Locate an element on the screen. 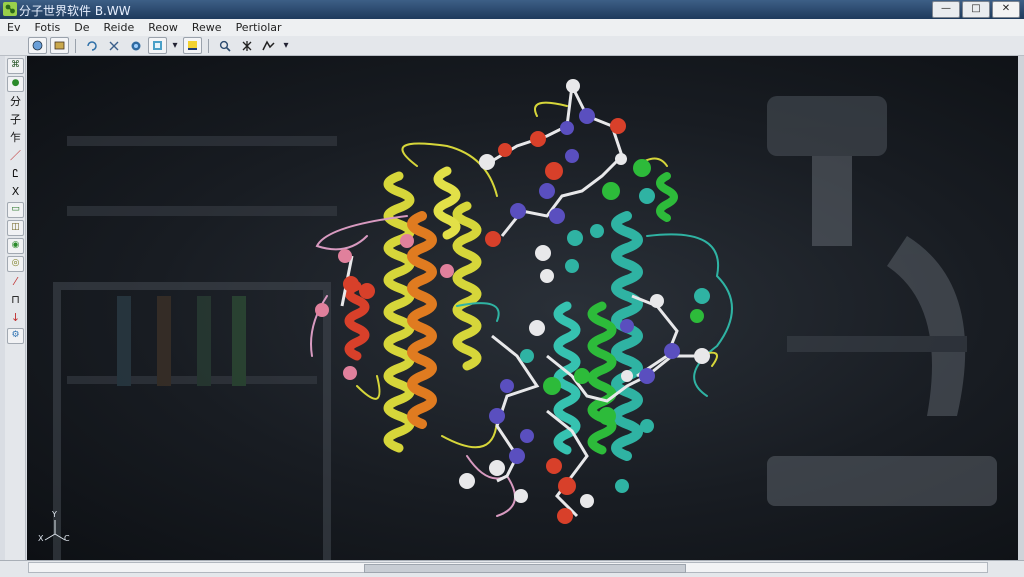  app-logo-icon is located at coordinates (10, 9).